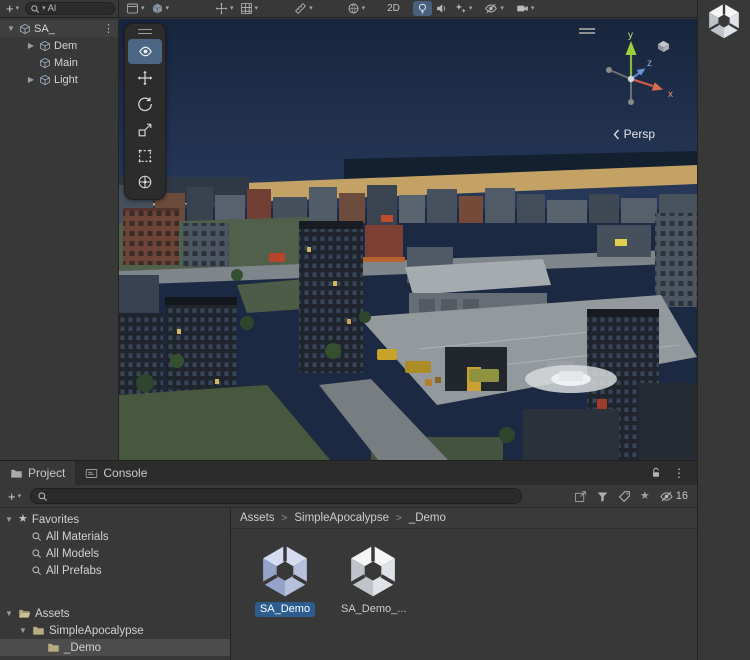  I want to click on tree-all-prefabs: All Prefabs, so click(115, 570).